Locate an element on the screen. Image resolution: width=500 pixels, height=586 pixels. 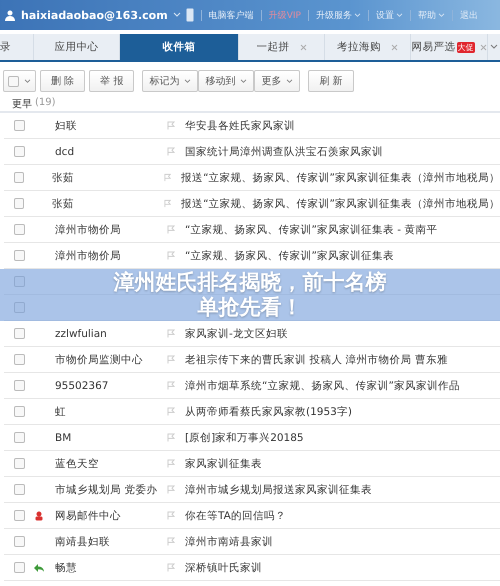
tab: 考拉海购 is located at coordinates (368, 47).